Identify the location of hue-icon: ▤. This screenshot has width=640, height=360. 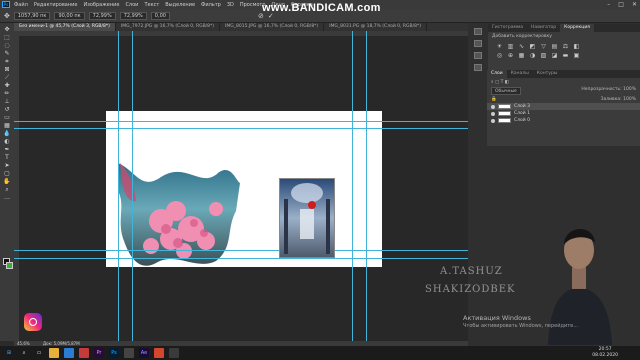
(554, 47).